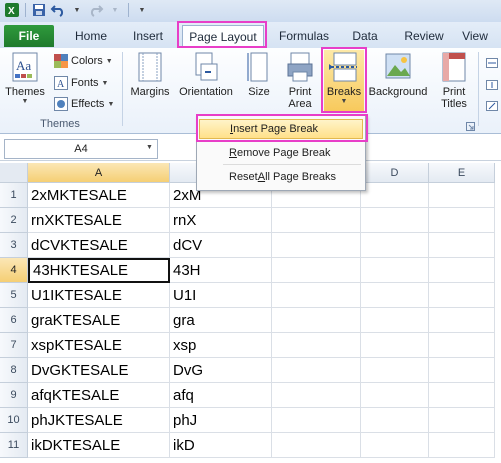 The height and width of the screenshot is (463, 501). What do you see at coordinates (475, 36) in the screenshot?
I see `tab-view: View` at bounding box center [475, 36].